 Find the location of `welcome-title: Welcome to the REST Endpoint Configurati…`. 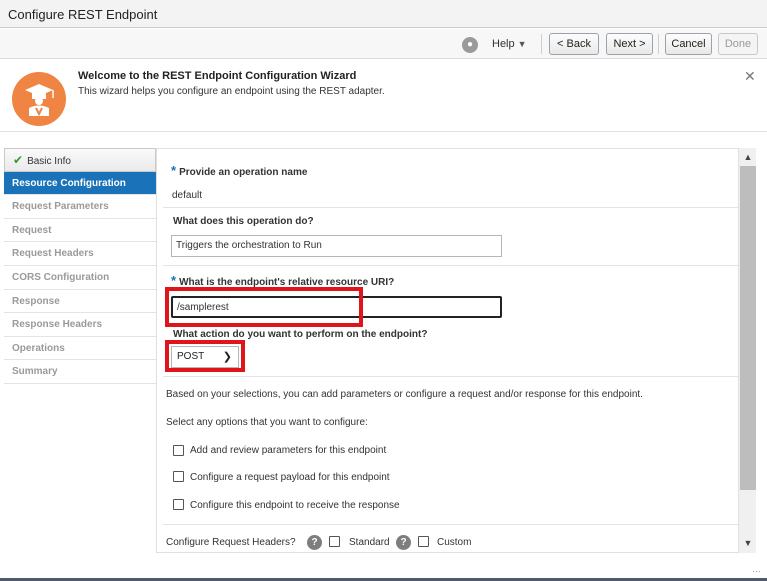

welcome-title: Welcome to the REST Endpoint Configurati… is located at coordinates (217, 76).